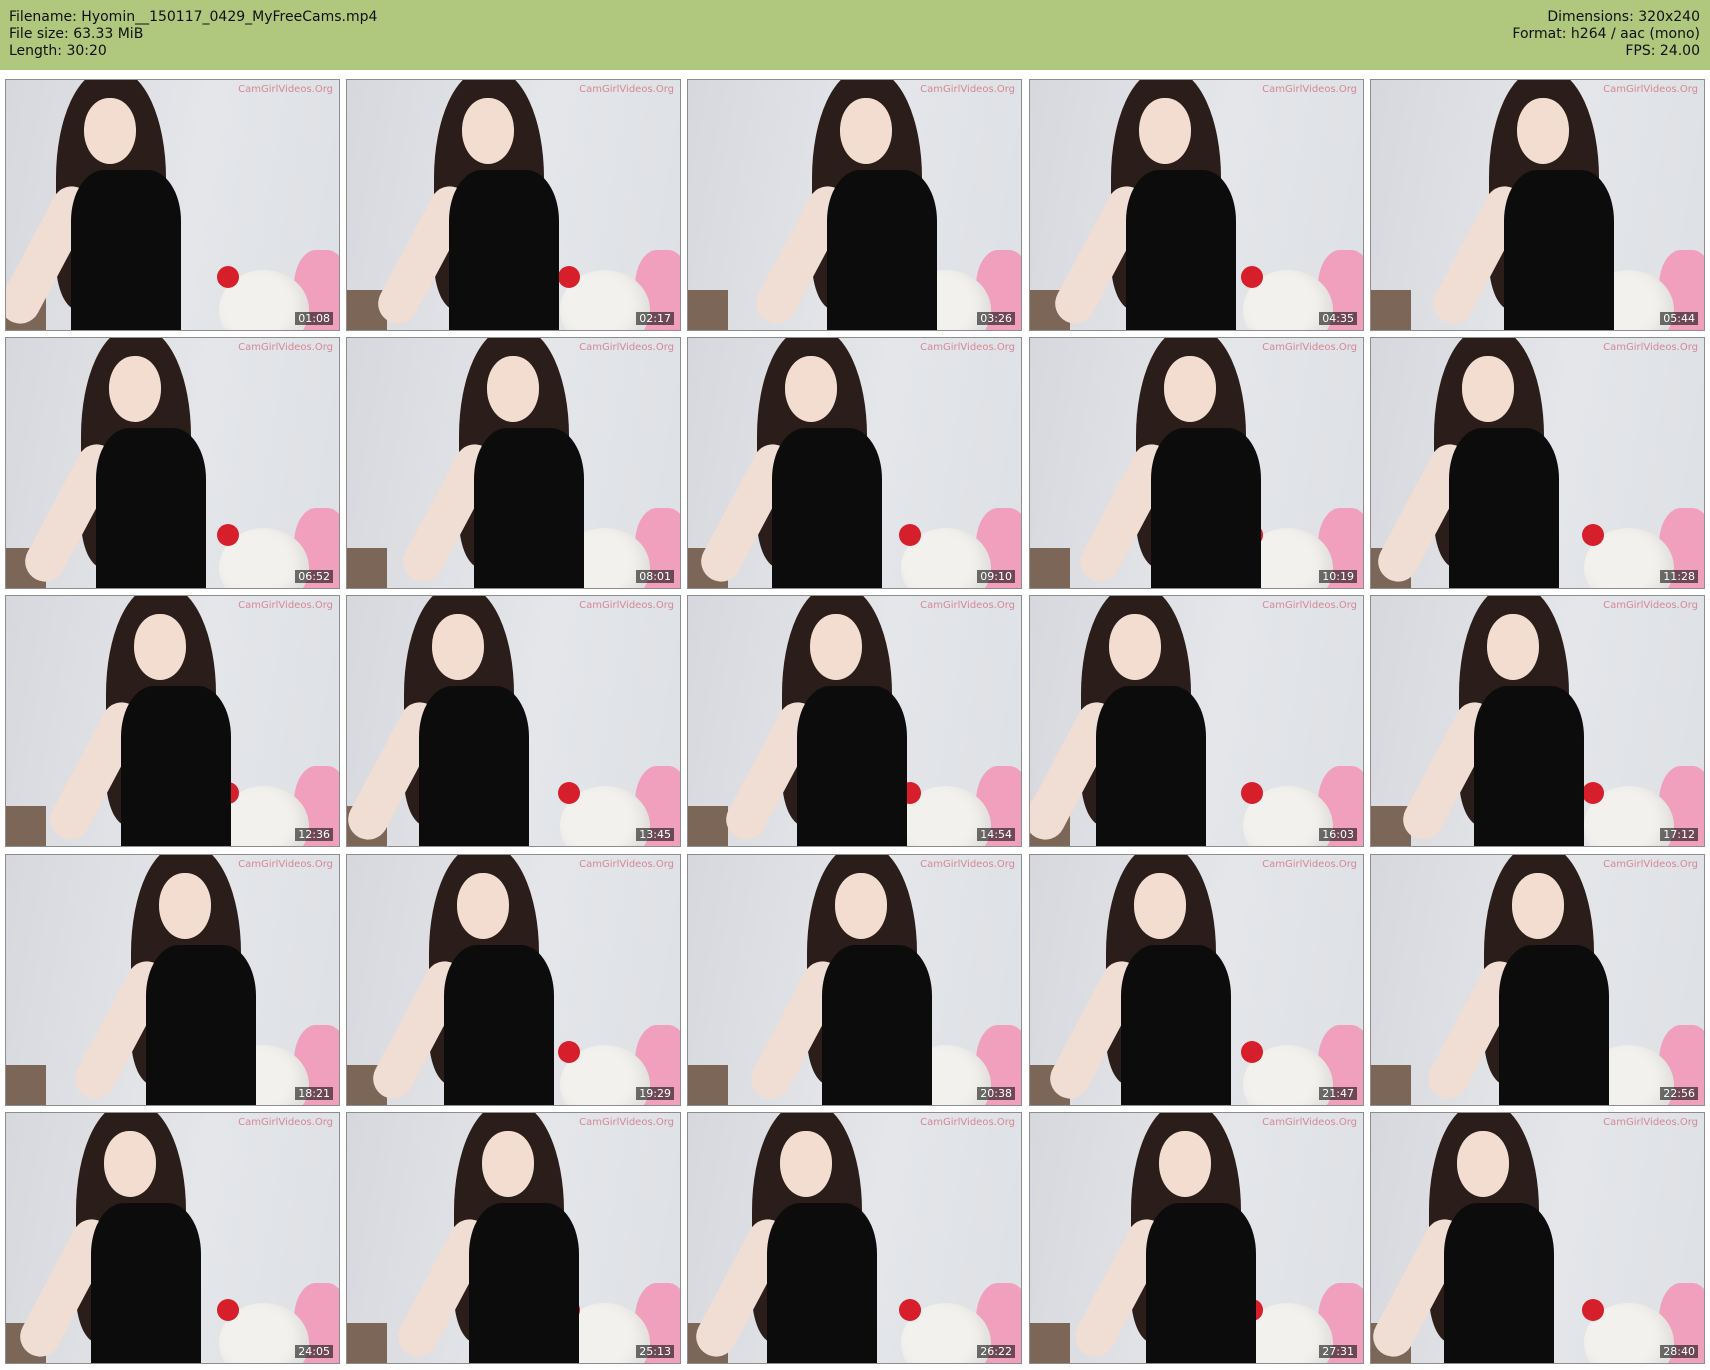  What do you see at coordinates (1196, 463) in the screenshot?
I see `video-thumbnail: CamGirlVideos.Org 10:19` at bounding box center [1196, 463].